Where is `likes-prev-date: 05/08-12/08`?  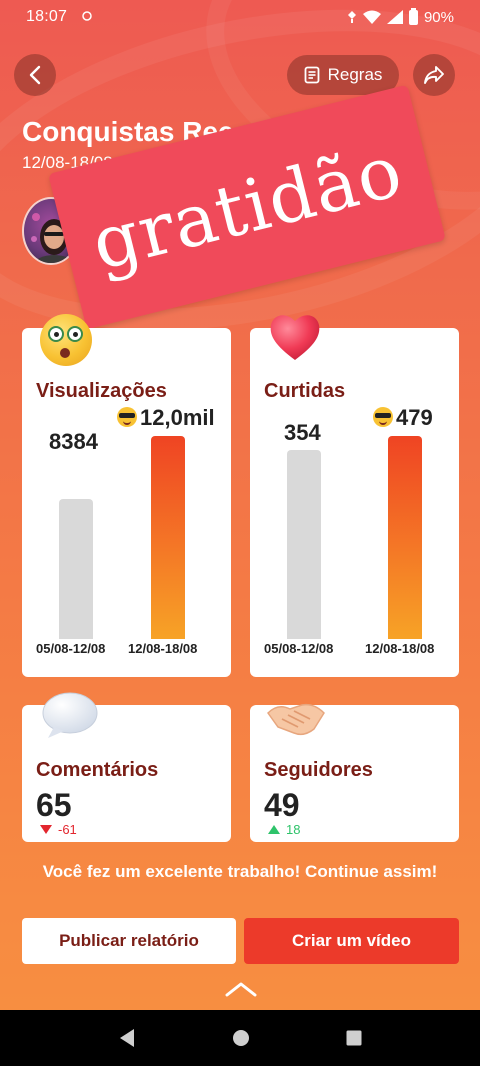
likes-prev-date: 05/08-12/08 is located at coordinates (299, 648).